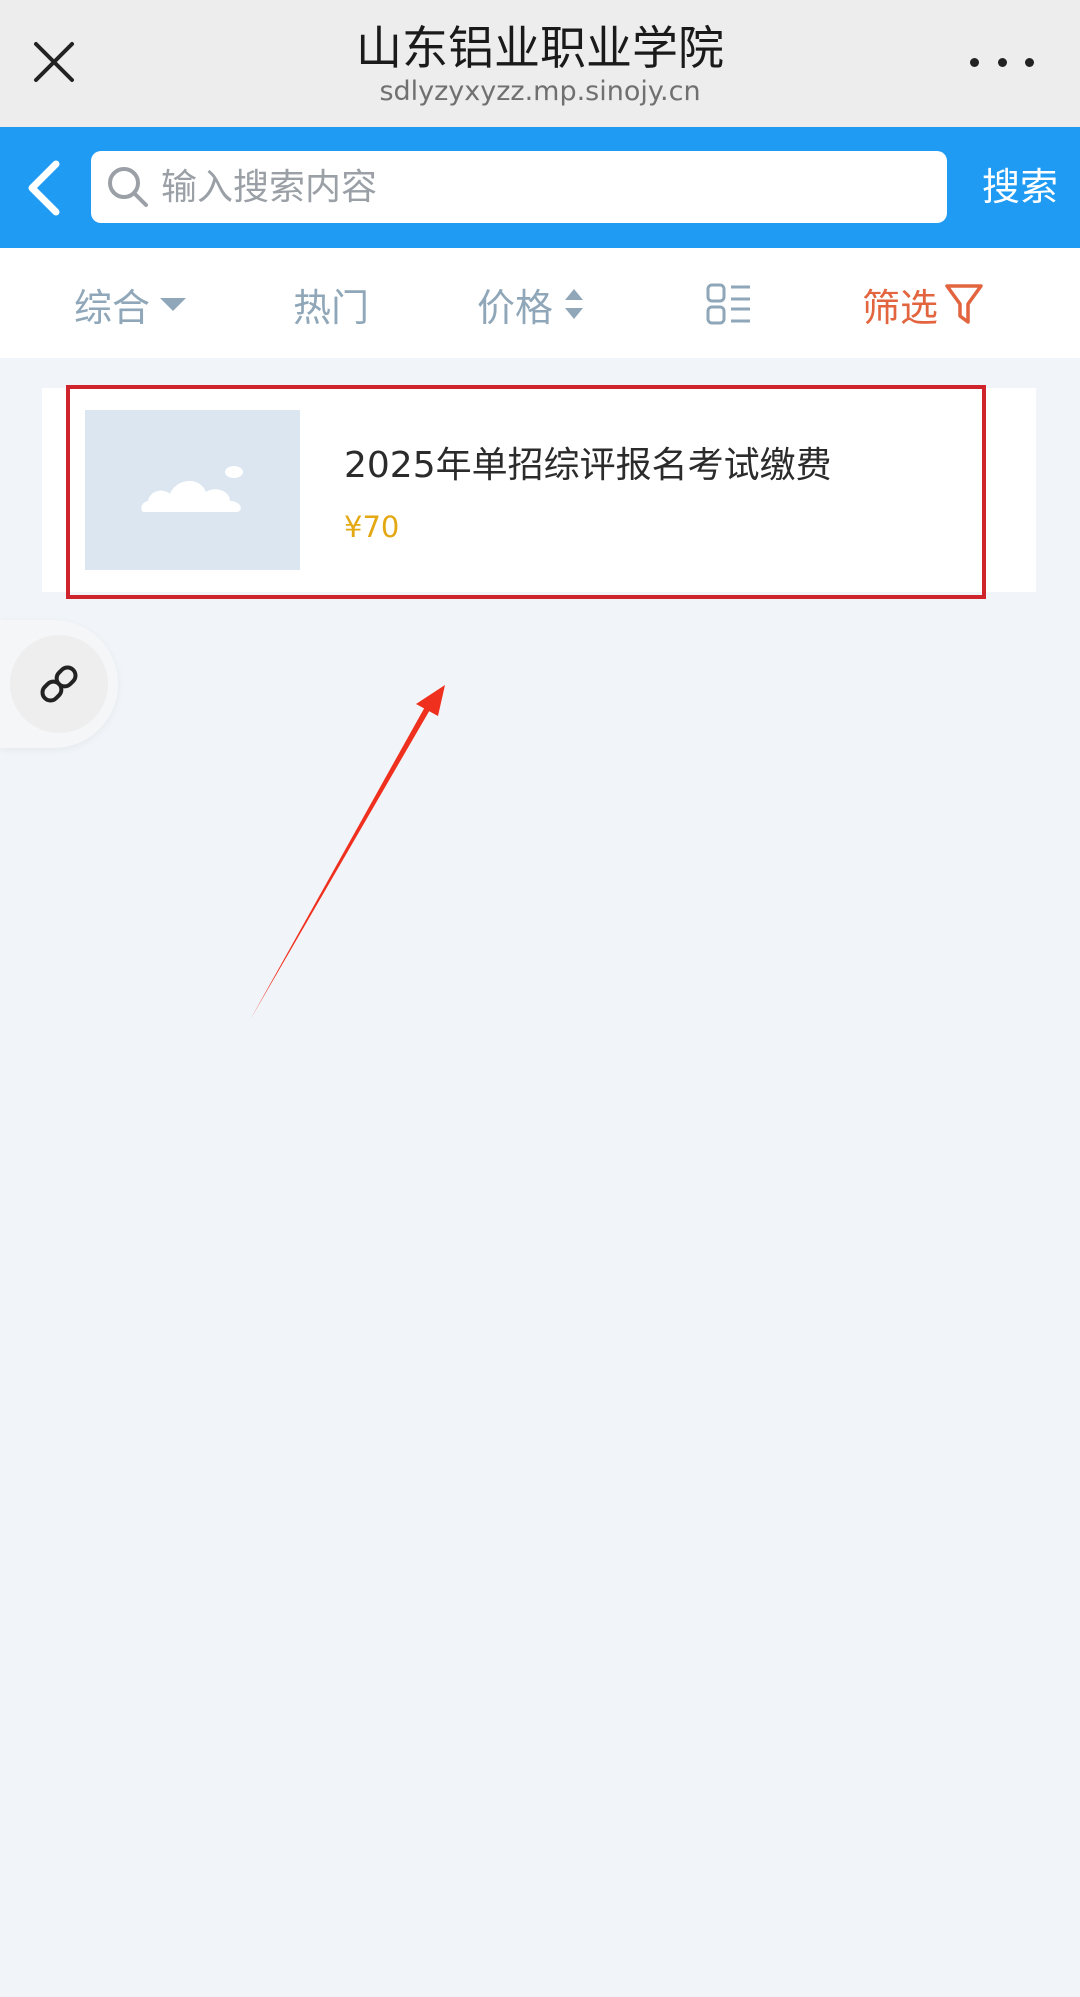  I want to click on funnel-icon, so click(964, 304).